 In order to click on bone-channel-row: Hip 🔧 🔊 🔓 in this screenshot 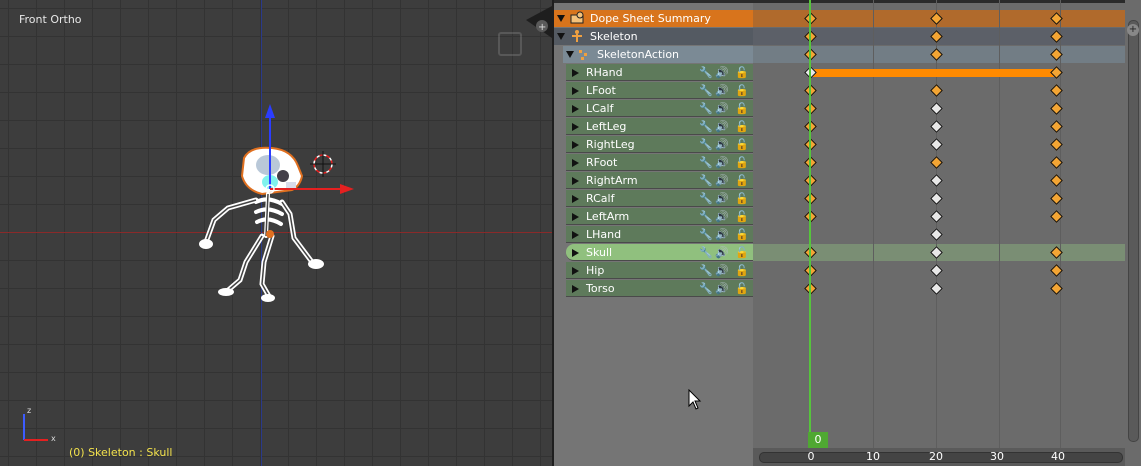, I will do `click(659, 270)`.